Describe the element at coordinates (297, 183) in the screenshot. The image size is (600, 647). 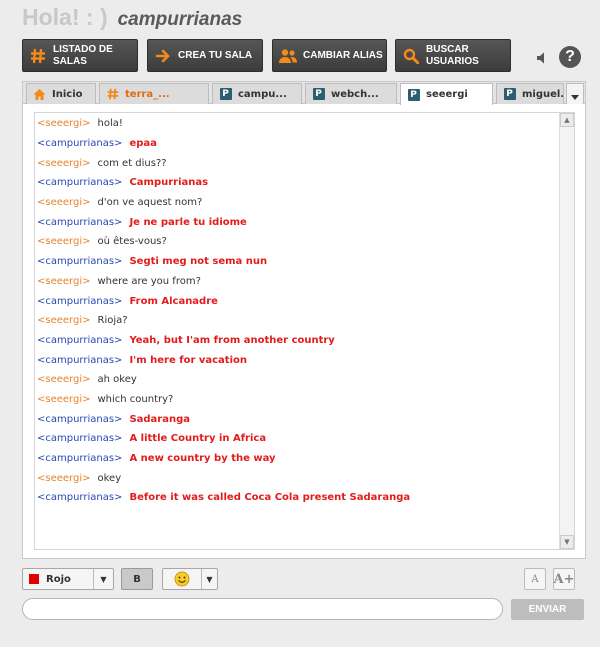
I see `chat-message: <campurrianas> Campurrianas` at that location.